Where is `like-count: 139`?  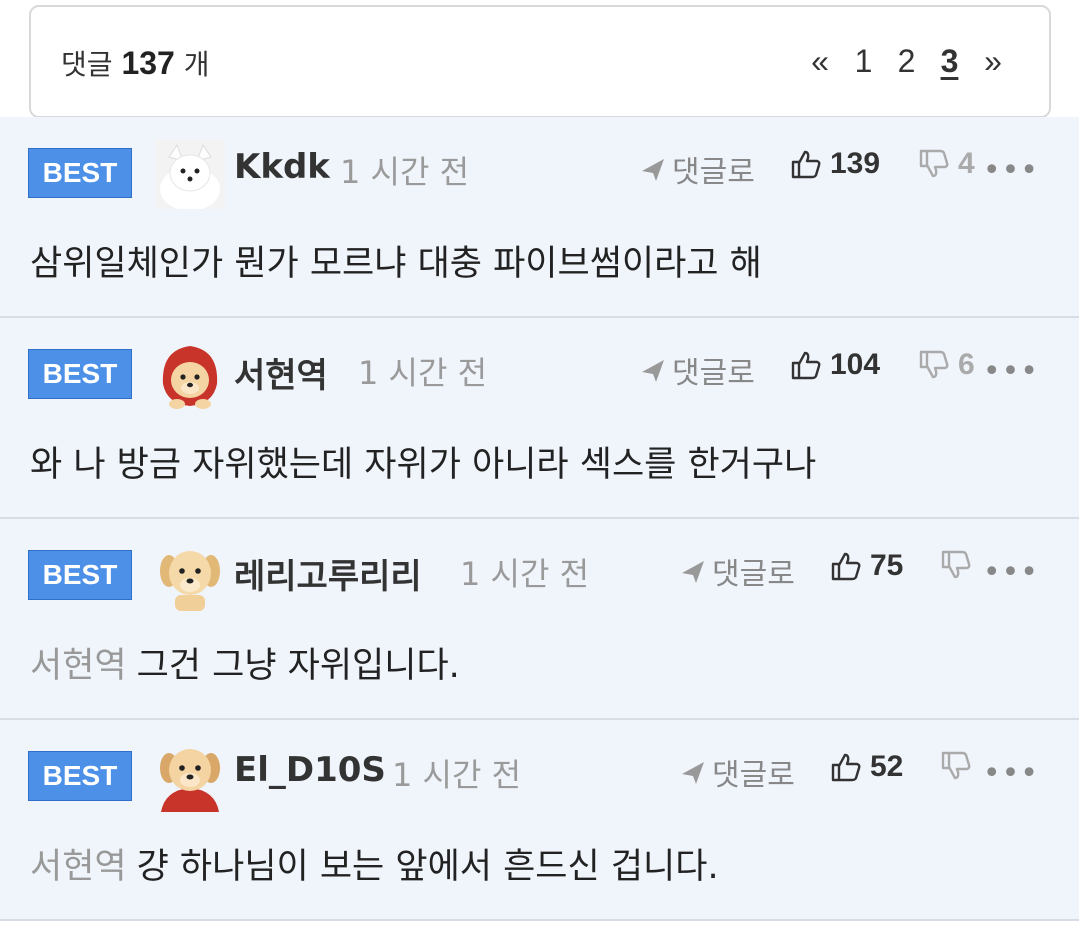
like-count: 139 is located at coordinates (855, 163).